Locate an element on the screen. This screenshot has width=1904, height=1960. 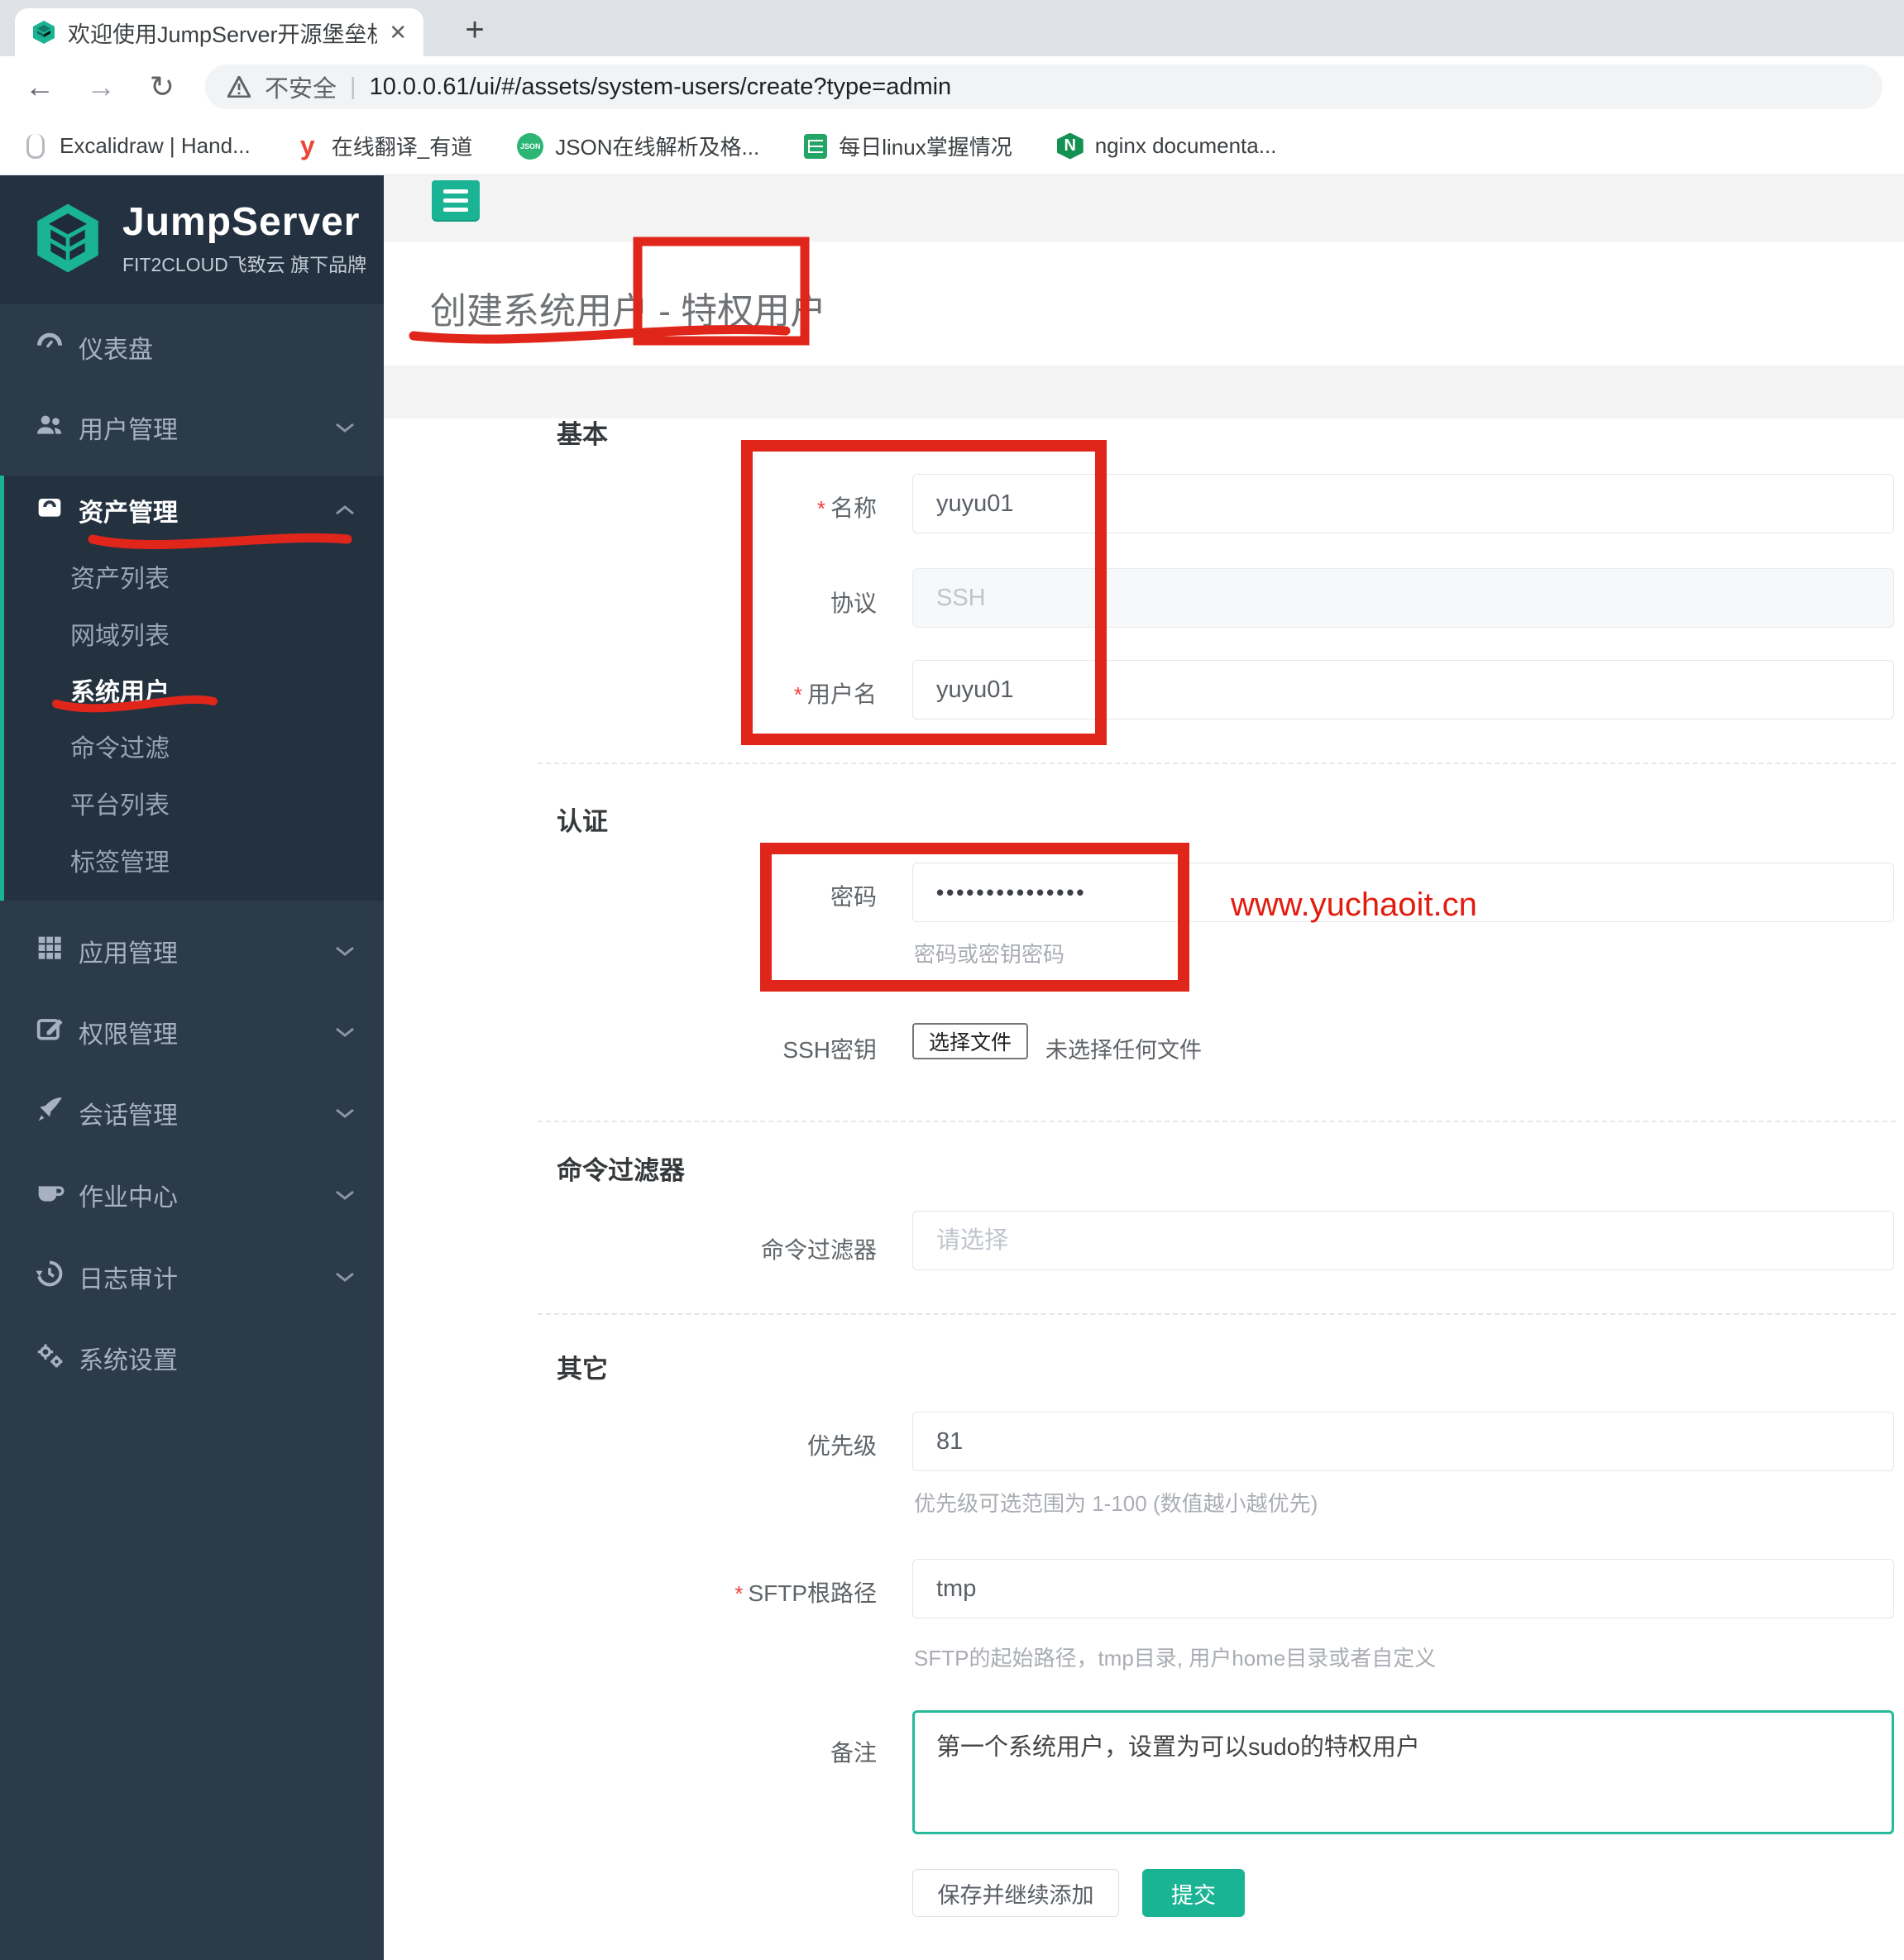
protocol-input is located at coordinates (1403, 598).